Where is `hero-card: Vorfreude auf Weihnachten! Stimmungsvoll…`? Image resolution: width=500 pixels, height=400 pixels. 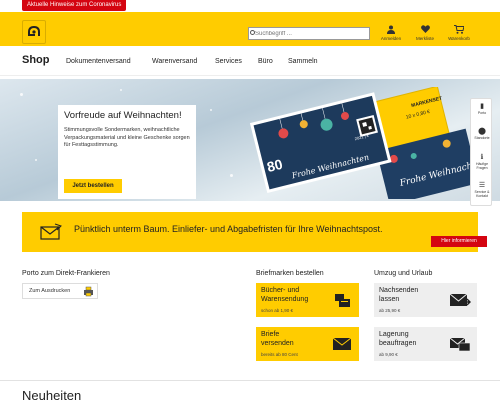
hero-card: Vorfreude auf Weihnachten! Stimmungsvoll… is located at coordinates (127, 152).